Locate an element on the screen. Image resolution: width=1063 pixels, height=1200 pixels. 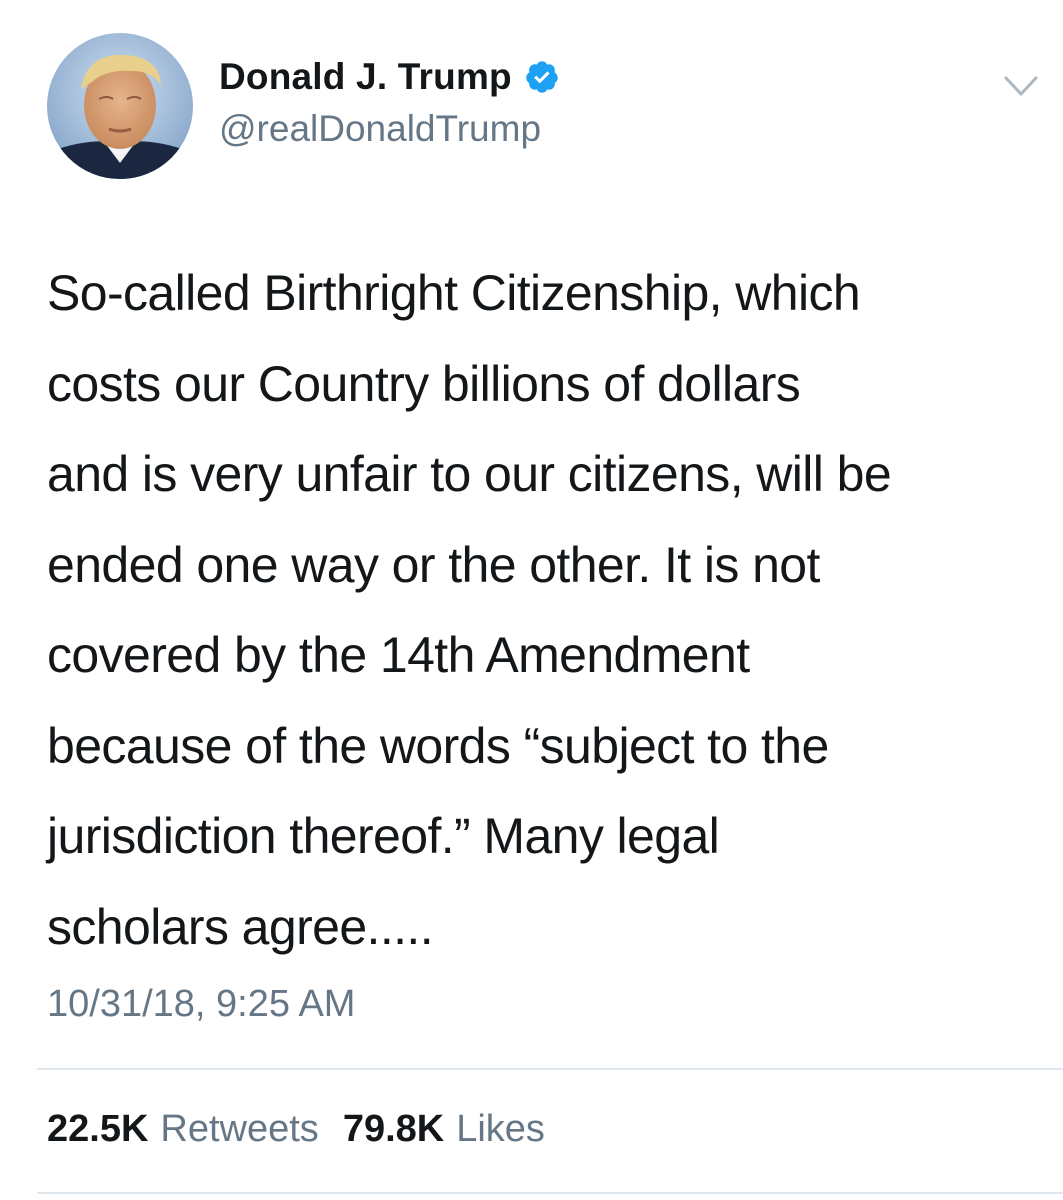
retweets-label: Retweets is located at coordinates (239, 1129).